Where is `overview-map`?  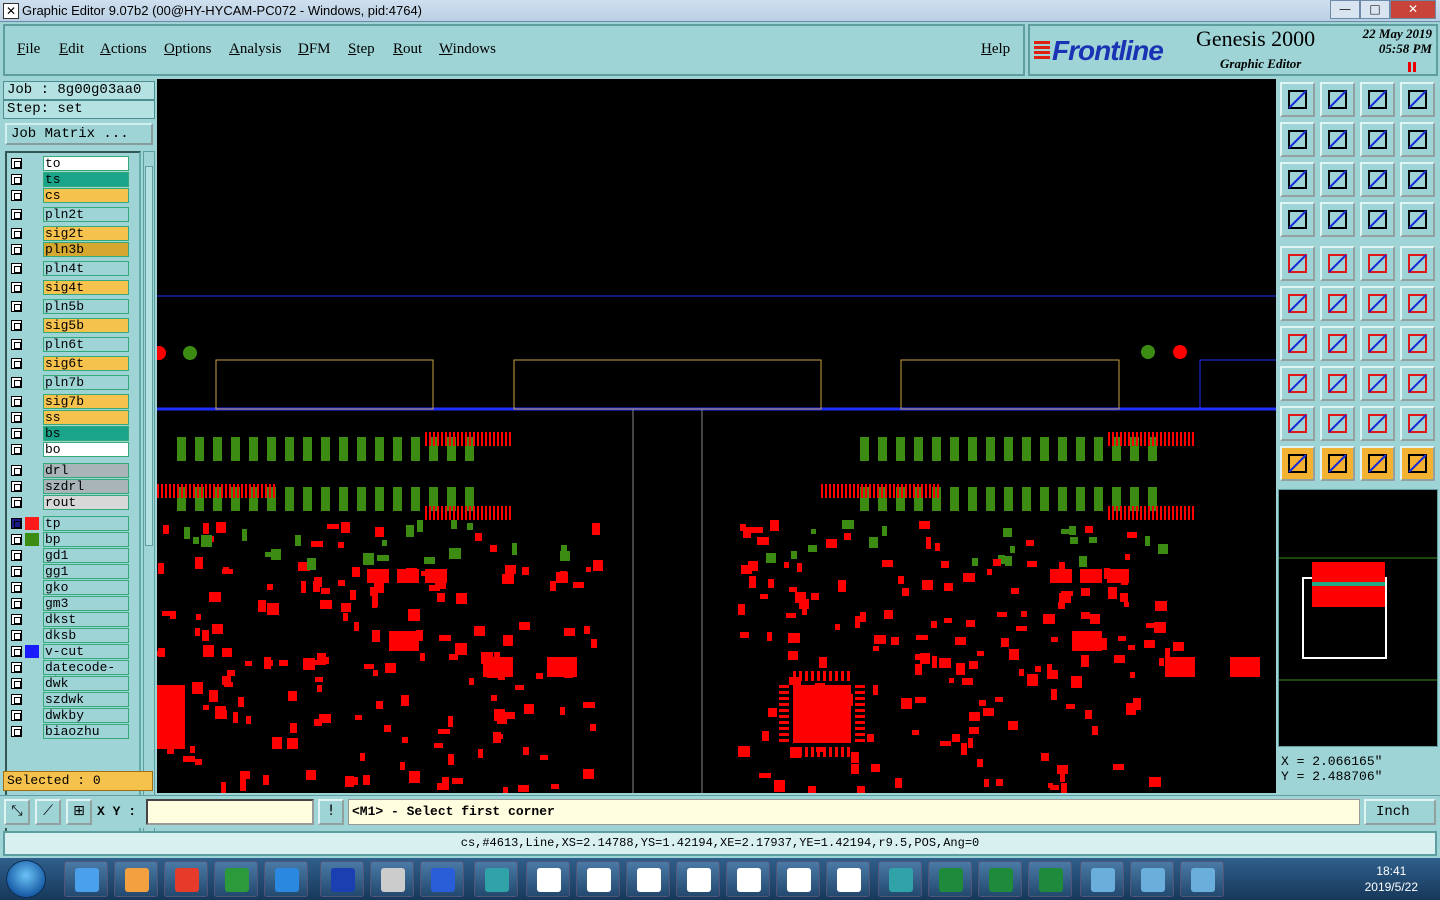
overview-map is located at coordinates (1358, 618).